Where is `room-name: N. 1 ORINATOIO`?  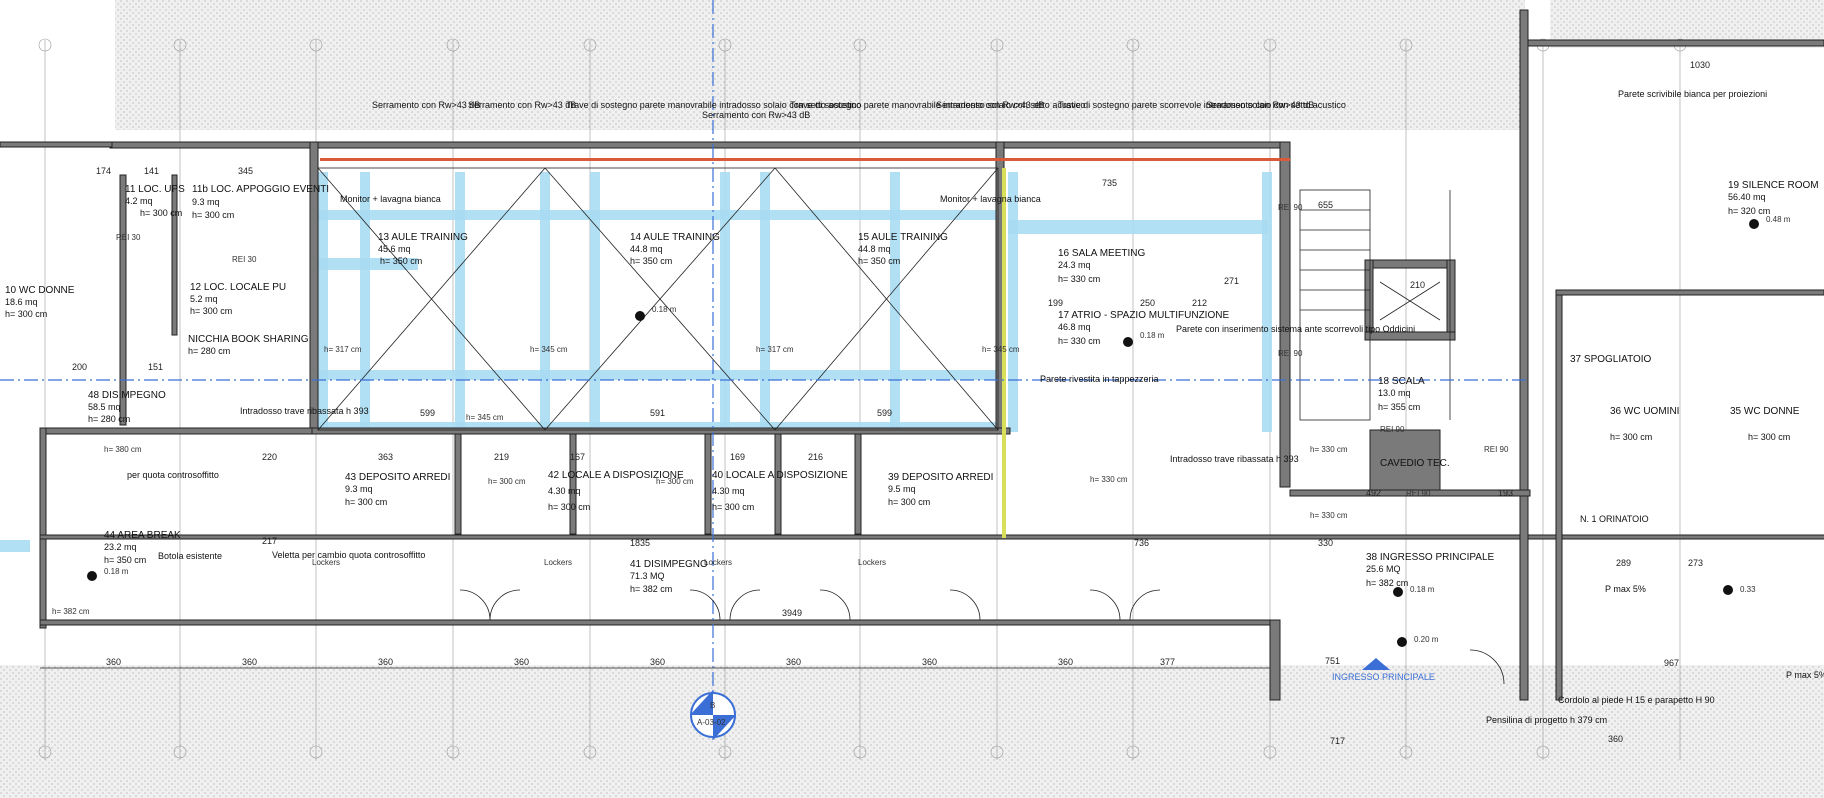 room-name: N. 1 ORINATOIO is located at coordinates (1614, 519).